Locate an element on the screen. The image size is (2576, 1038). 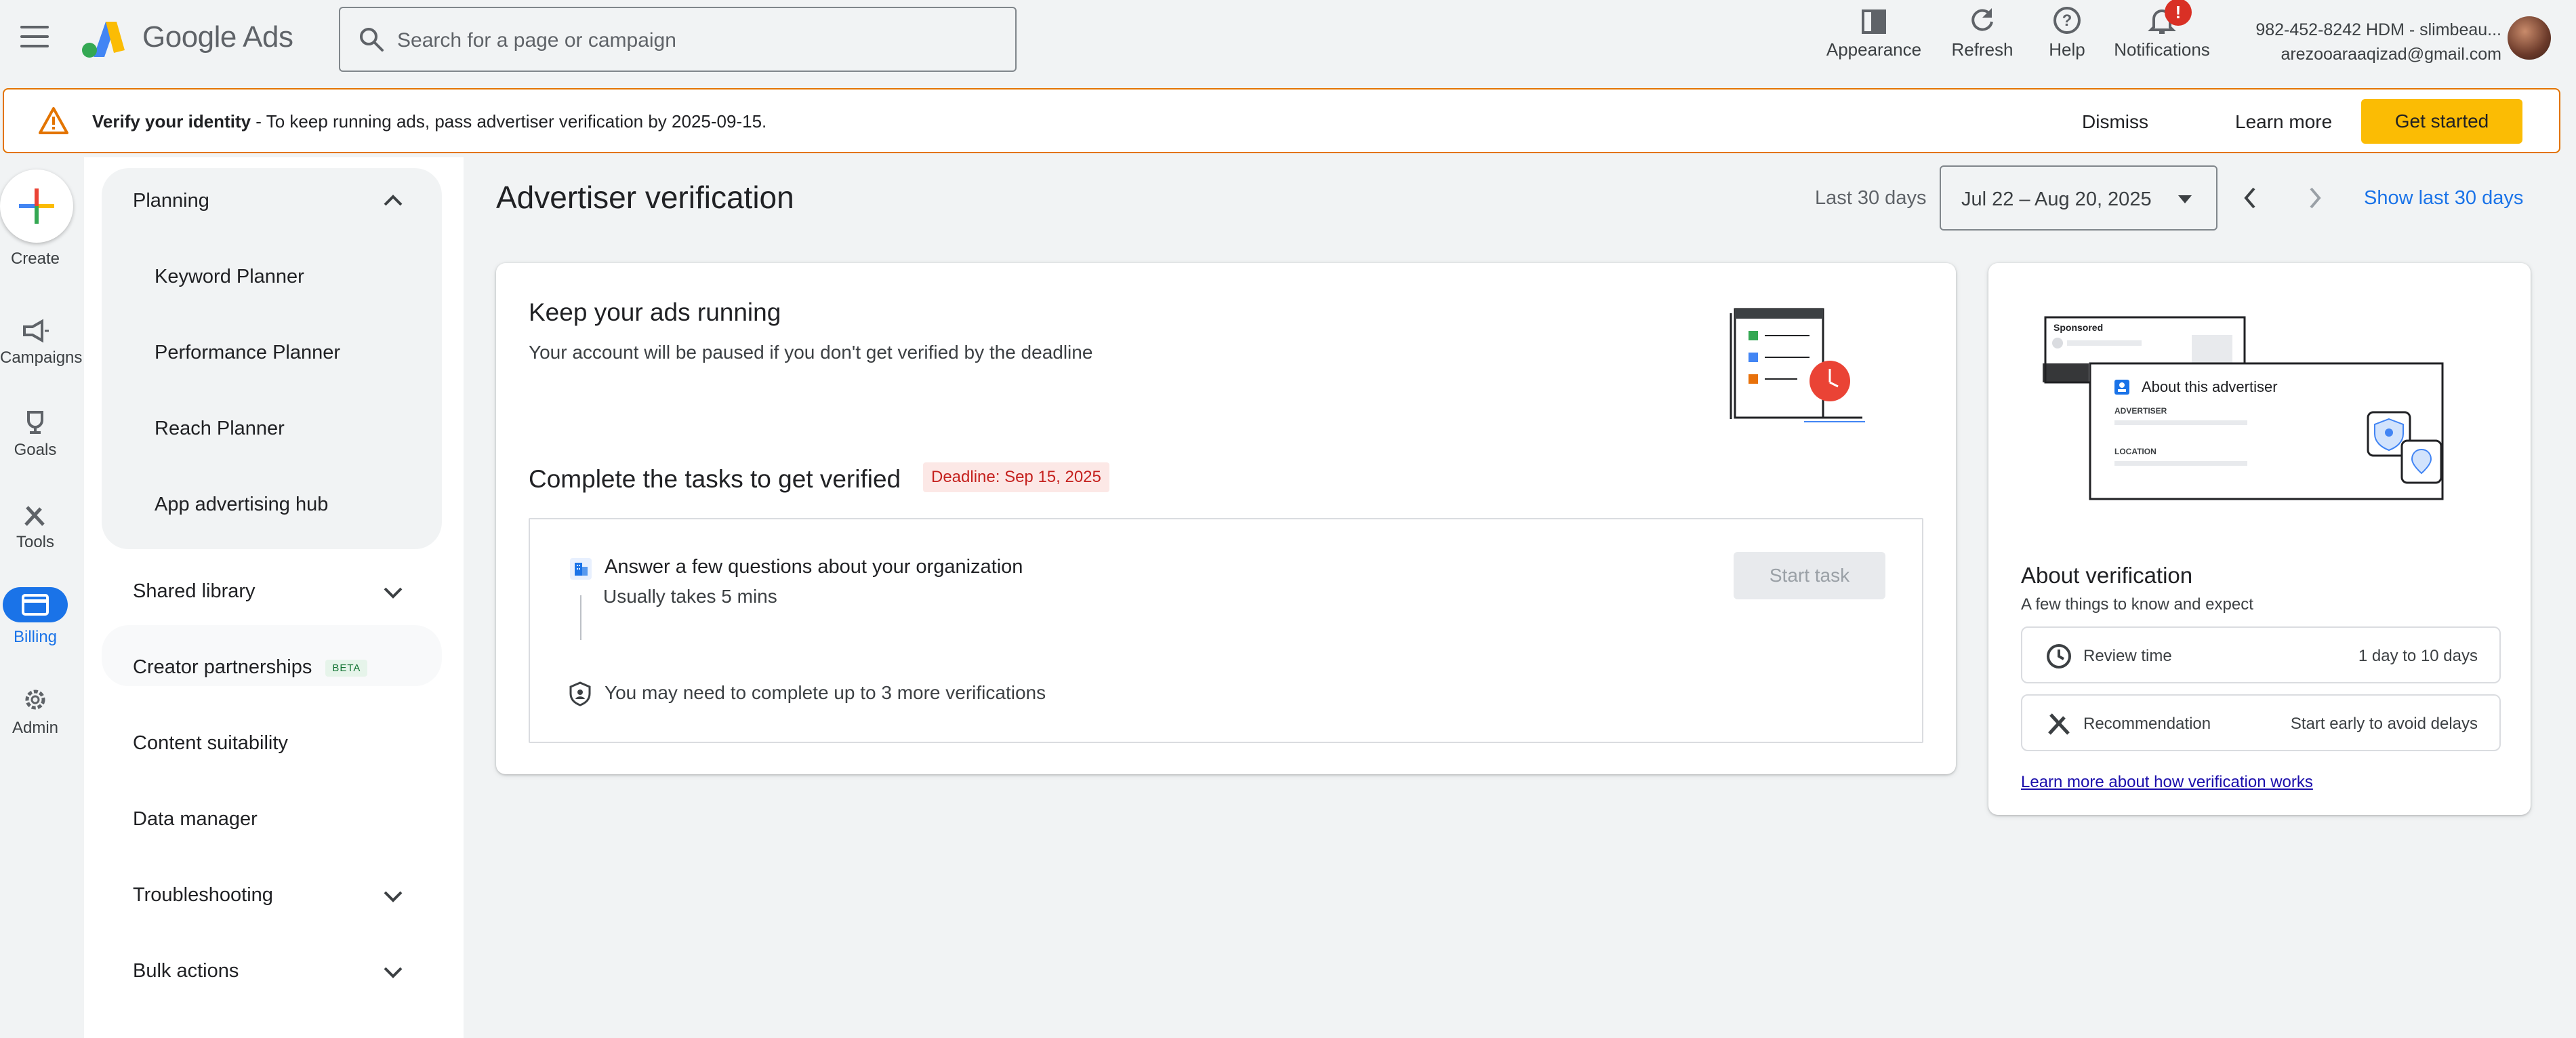
account-email: arezooaraaqizad@gmail.com is located at coordinates (2391, 54).